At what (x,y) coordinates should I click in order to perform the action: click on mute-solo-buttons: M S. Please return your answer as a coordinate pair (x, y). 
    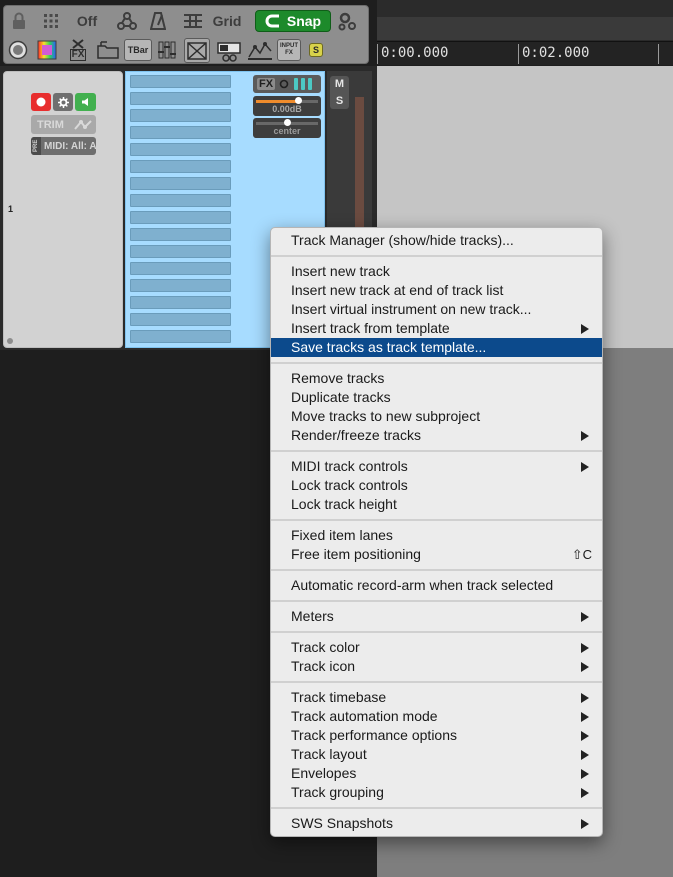
    Looking at the image, I should click on (339, 92).